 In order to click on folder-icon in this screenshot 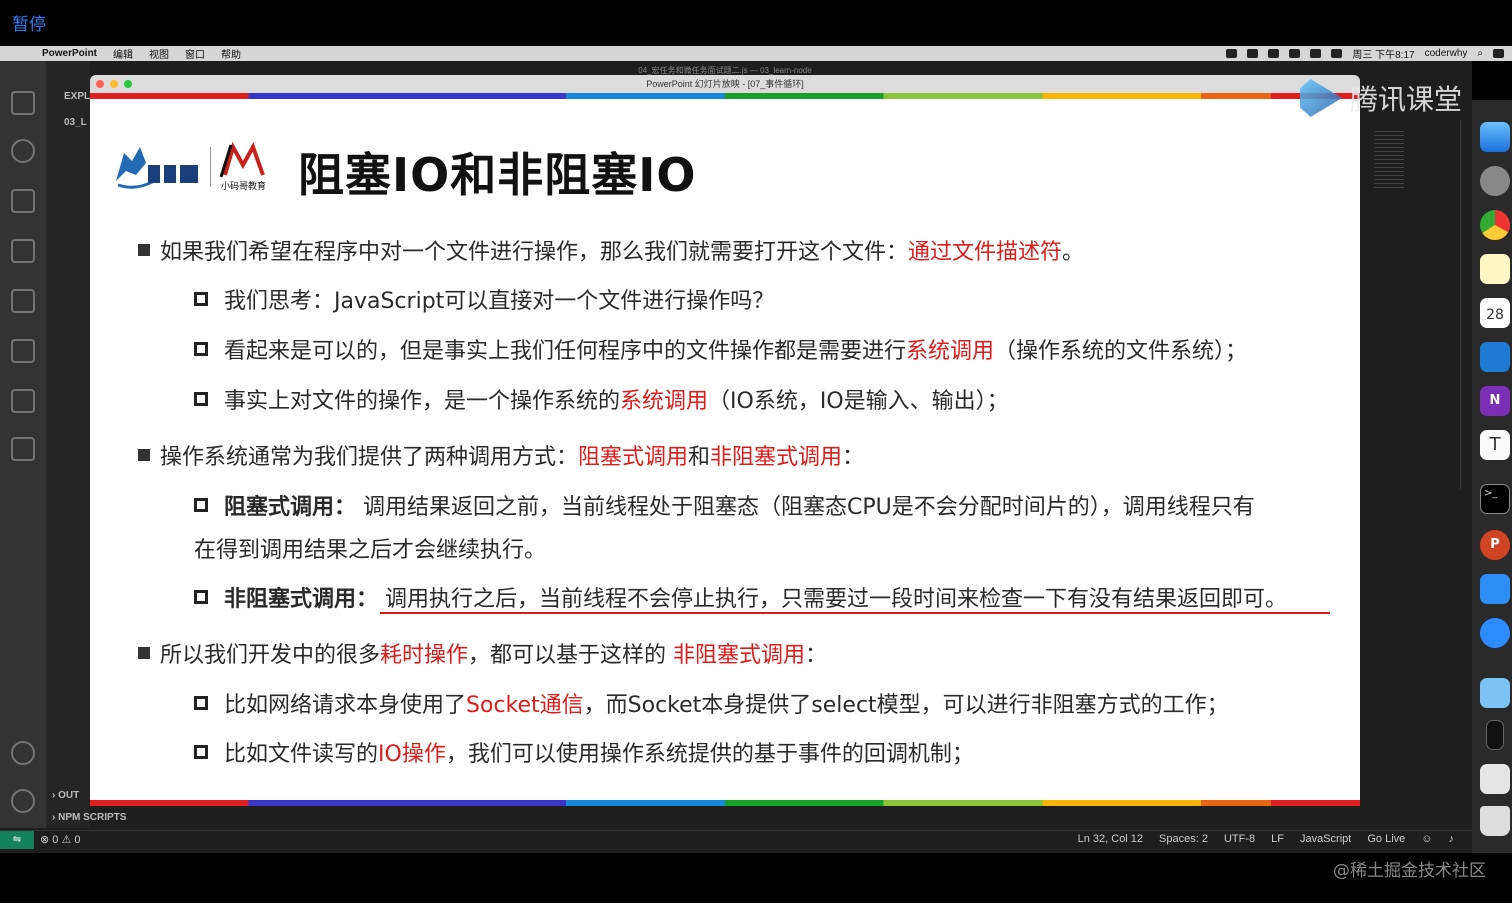, I will do `click(23, 449)`.